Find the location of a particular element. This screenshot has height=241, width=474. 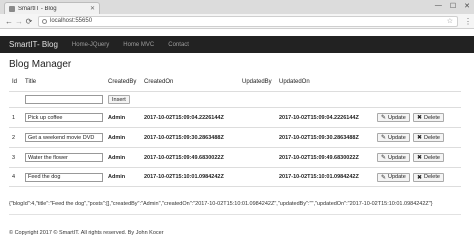

row-id: 1 is located at coordinates (14, 117).